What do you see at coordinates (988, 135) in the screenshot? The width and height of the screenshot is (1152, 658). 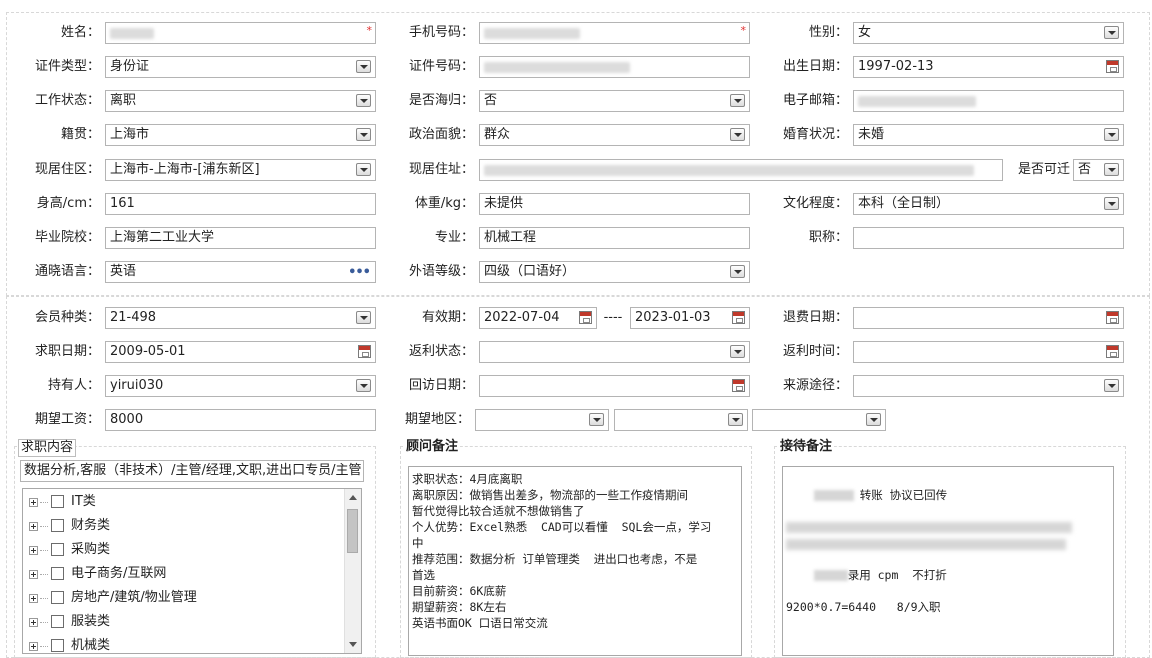 I see `marital-status-select: 未婚` at bounding box center [988, 135].